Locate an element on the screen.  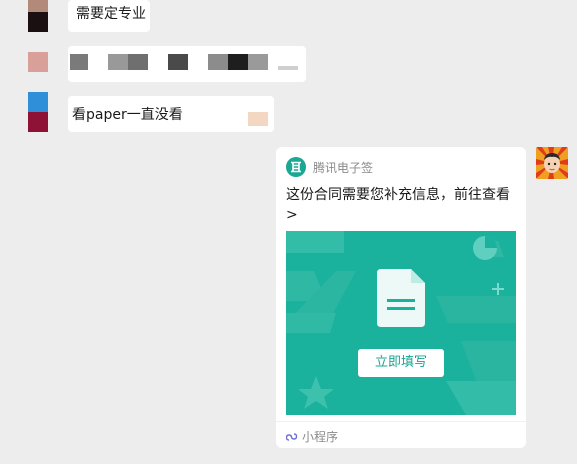
my-avatar is located at coordinates (552, 163).